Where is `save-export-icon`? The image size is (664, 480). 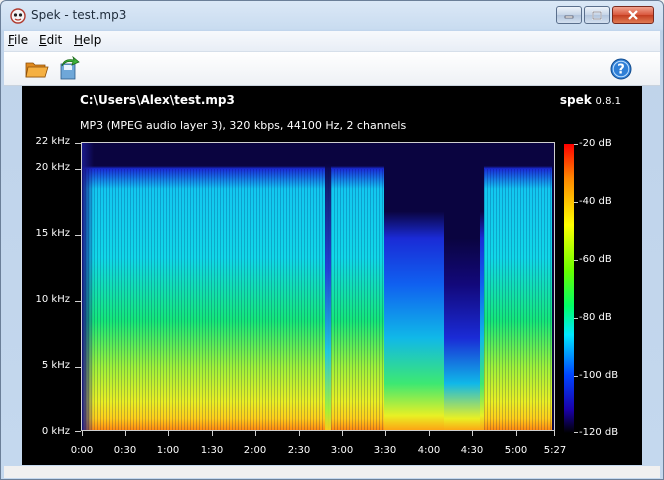
save-export-icon is located at coordinates (70, 67).